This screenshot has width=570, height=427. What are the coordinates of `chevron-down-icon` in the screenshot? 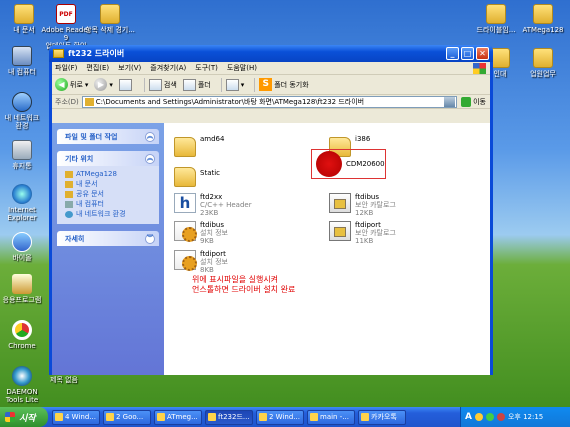 It's located at (450, 101).